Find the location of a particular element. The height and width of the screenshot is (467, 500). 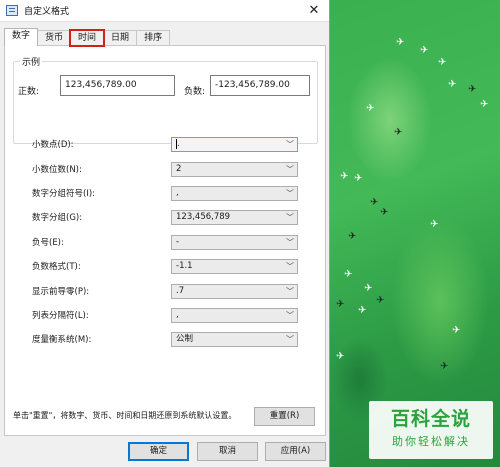

negative-sign-combo: - ﹀ is located at coordinates (234, 242).